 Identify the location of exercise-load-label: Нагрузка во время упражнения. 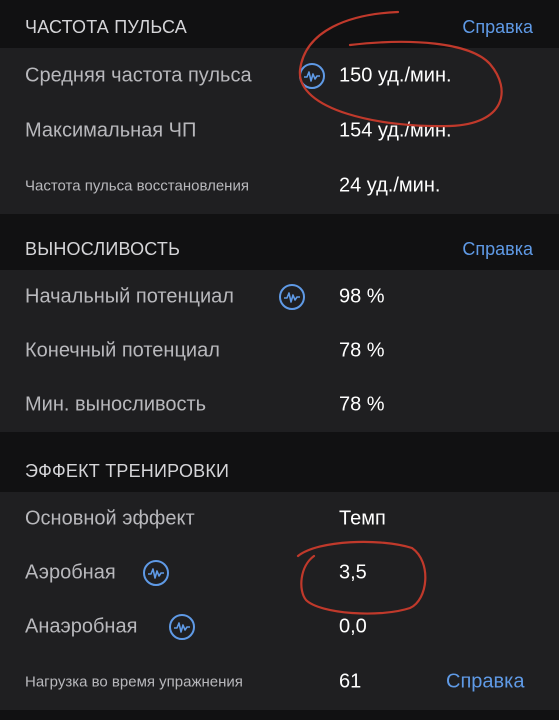
(134, 682).